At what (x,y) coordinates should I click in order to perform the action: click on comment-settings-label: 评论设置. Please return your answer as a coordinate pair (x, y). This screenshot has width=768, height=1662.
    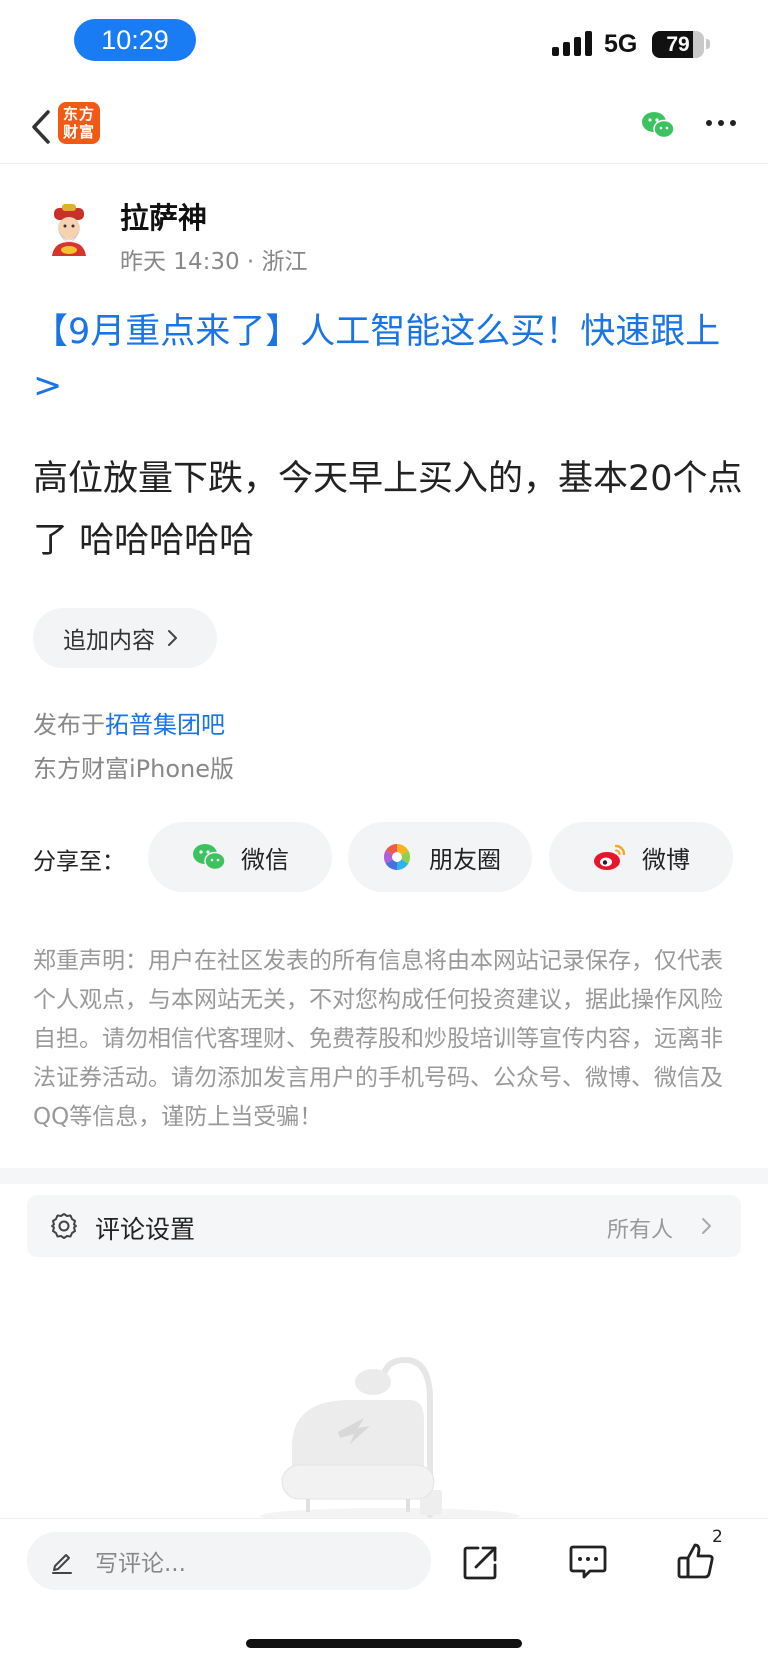
    Looking at the image, I should click on (145, 1229).